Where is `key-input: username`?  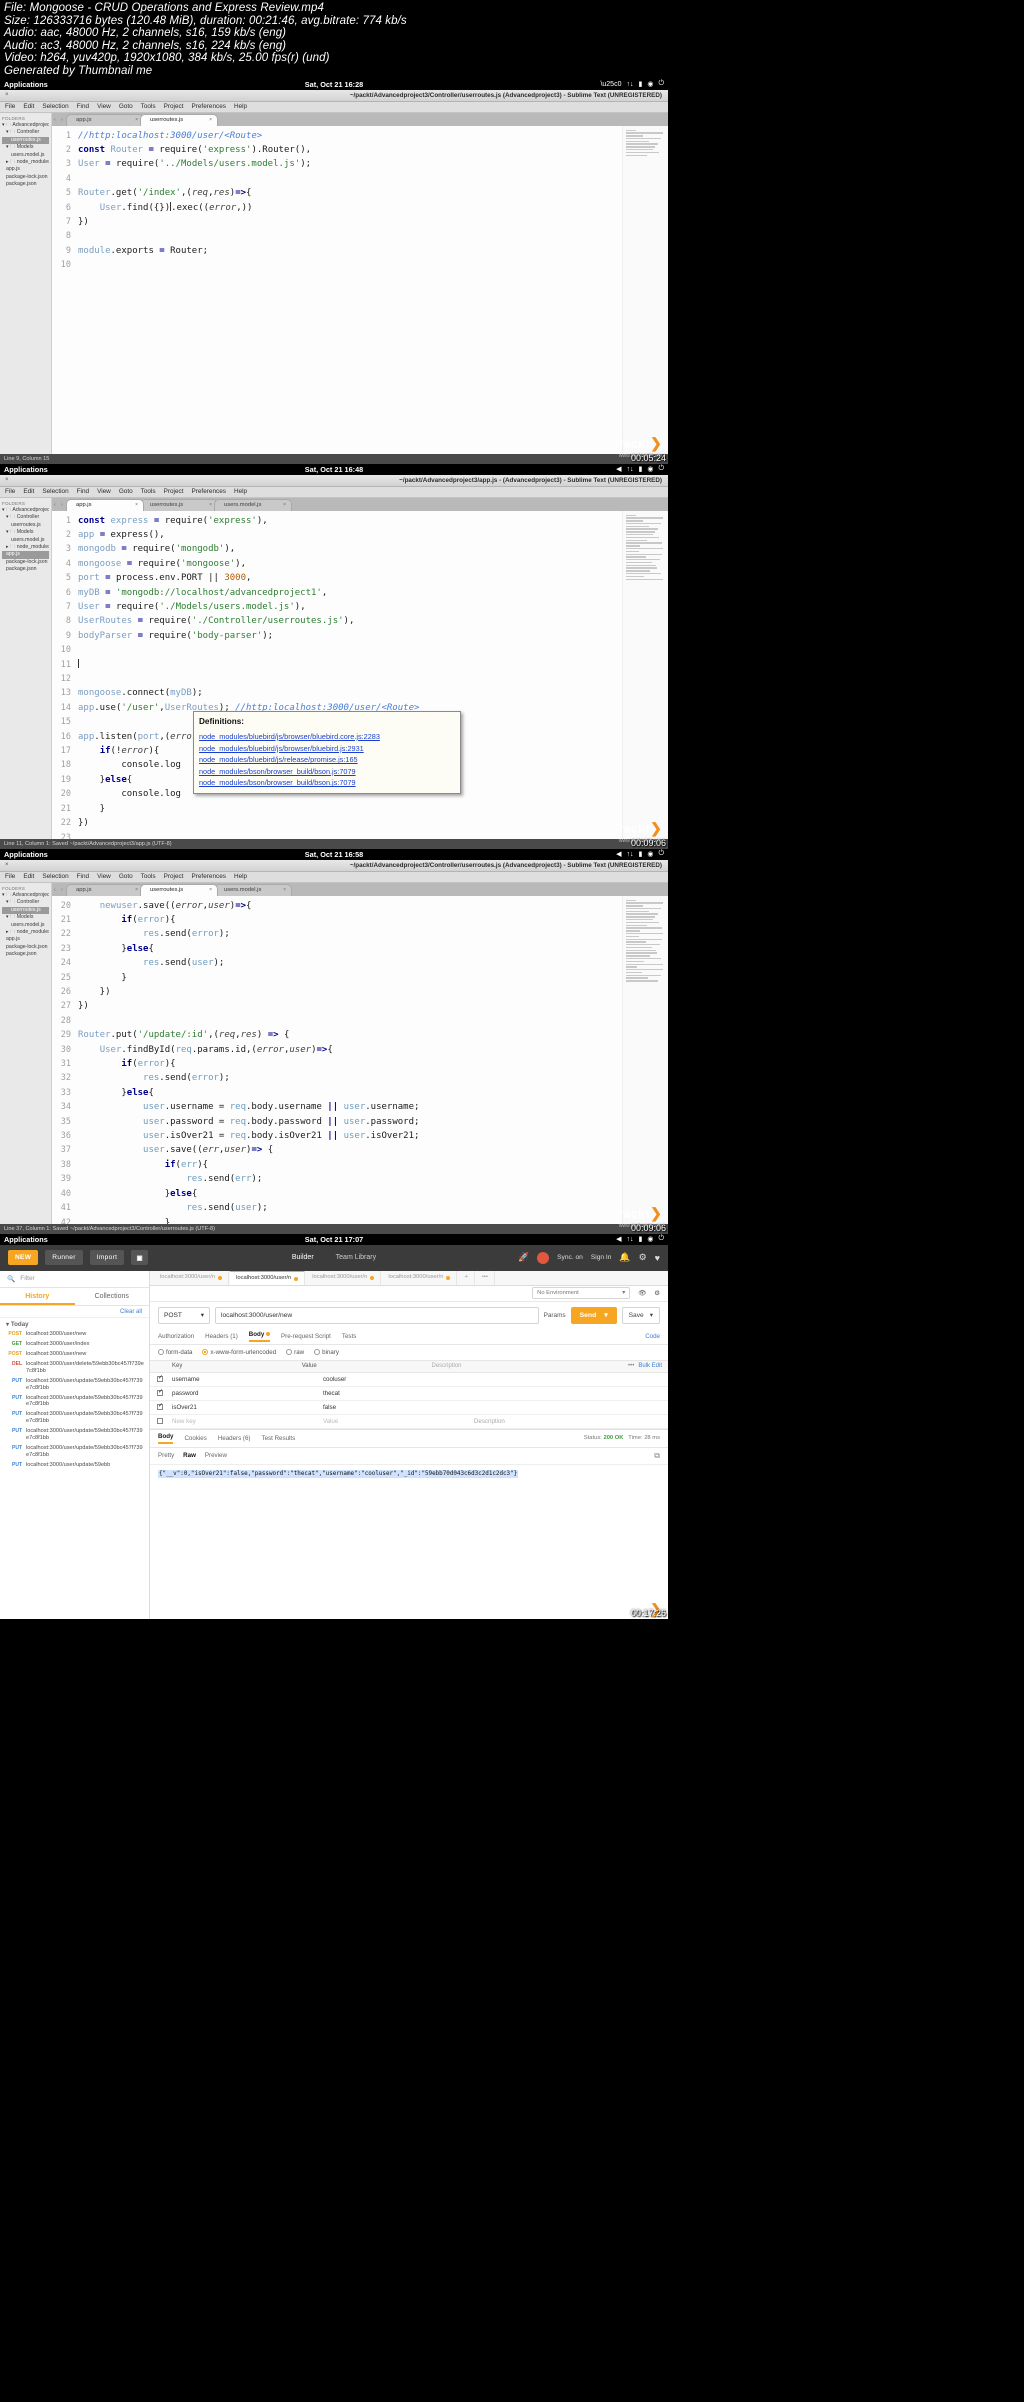
key-input: username is located at coordinates (246, 1379).